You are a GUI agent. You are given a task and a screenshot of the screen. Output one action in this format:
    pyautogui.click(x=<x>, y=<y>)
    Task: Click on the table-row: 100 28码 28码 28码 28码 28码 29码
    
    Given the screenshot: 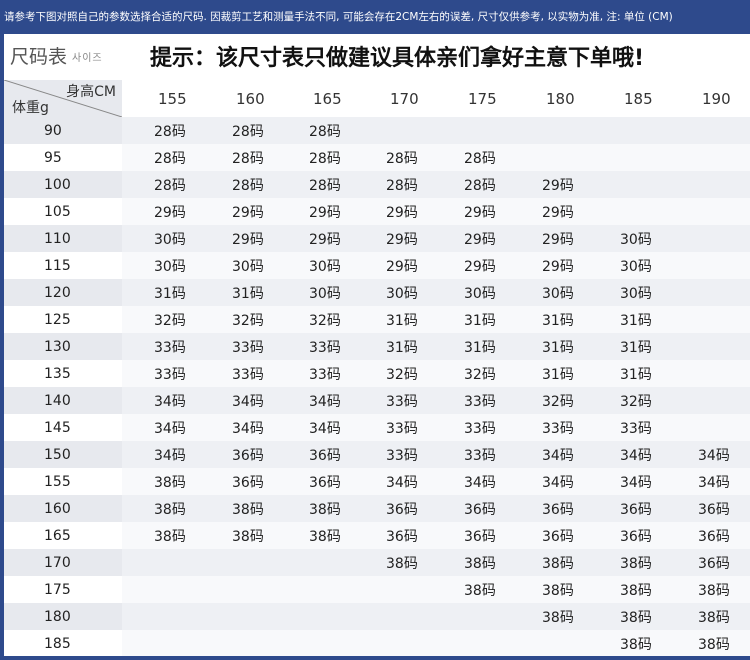 What is the action you would take?
    pyautogui.click(x=377, y=184)
    